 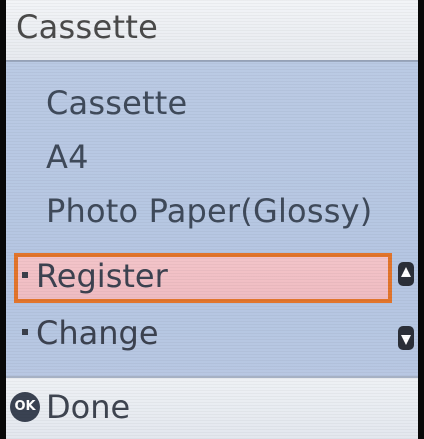 What do you see at coordinates (406, 338) in the screenshot?
I see `scroll-down-icon` at bounding box center [406, 338].